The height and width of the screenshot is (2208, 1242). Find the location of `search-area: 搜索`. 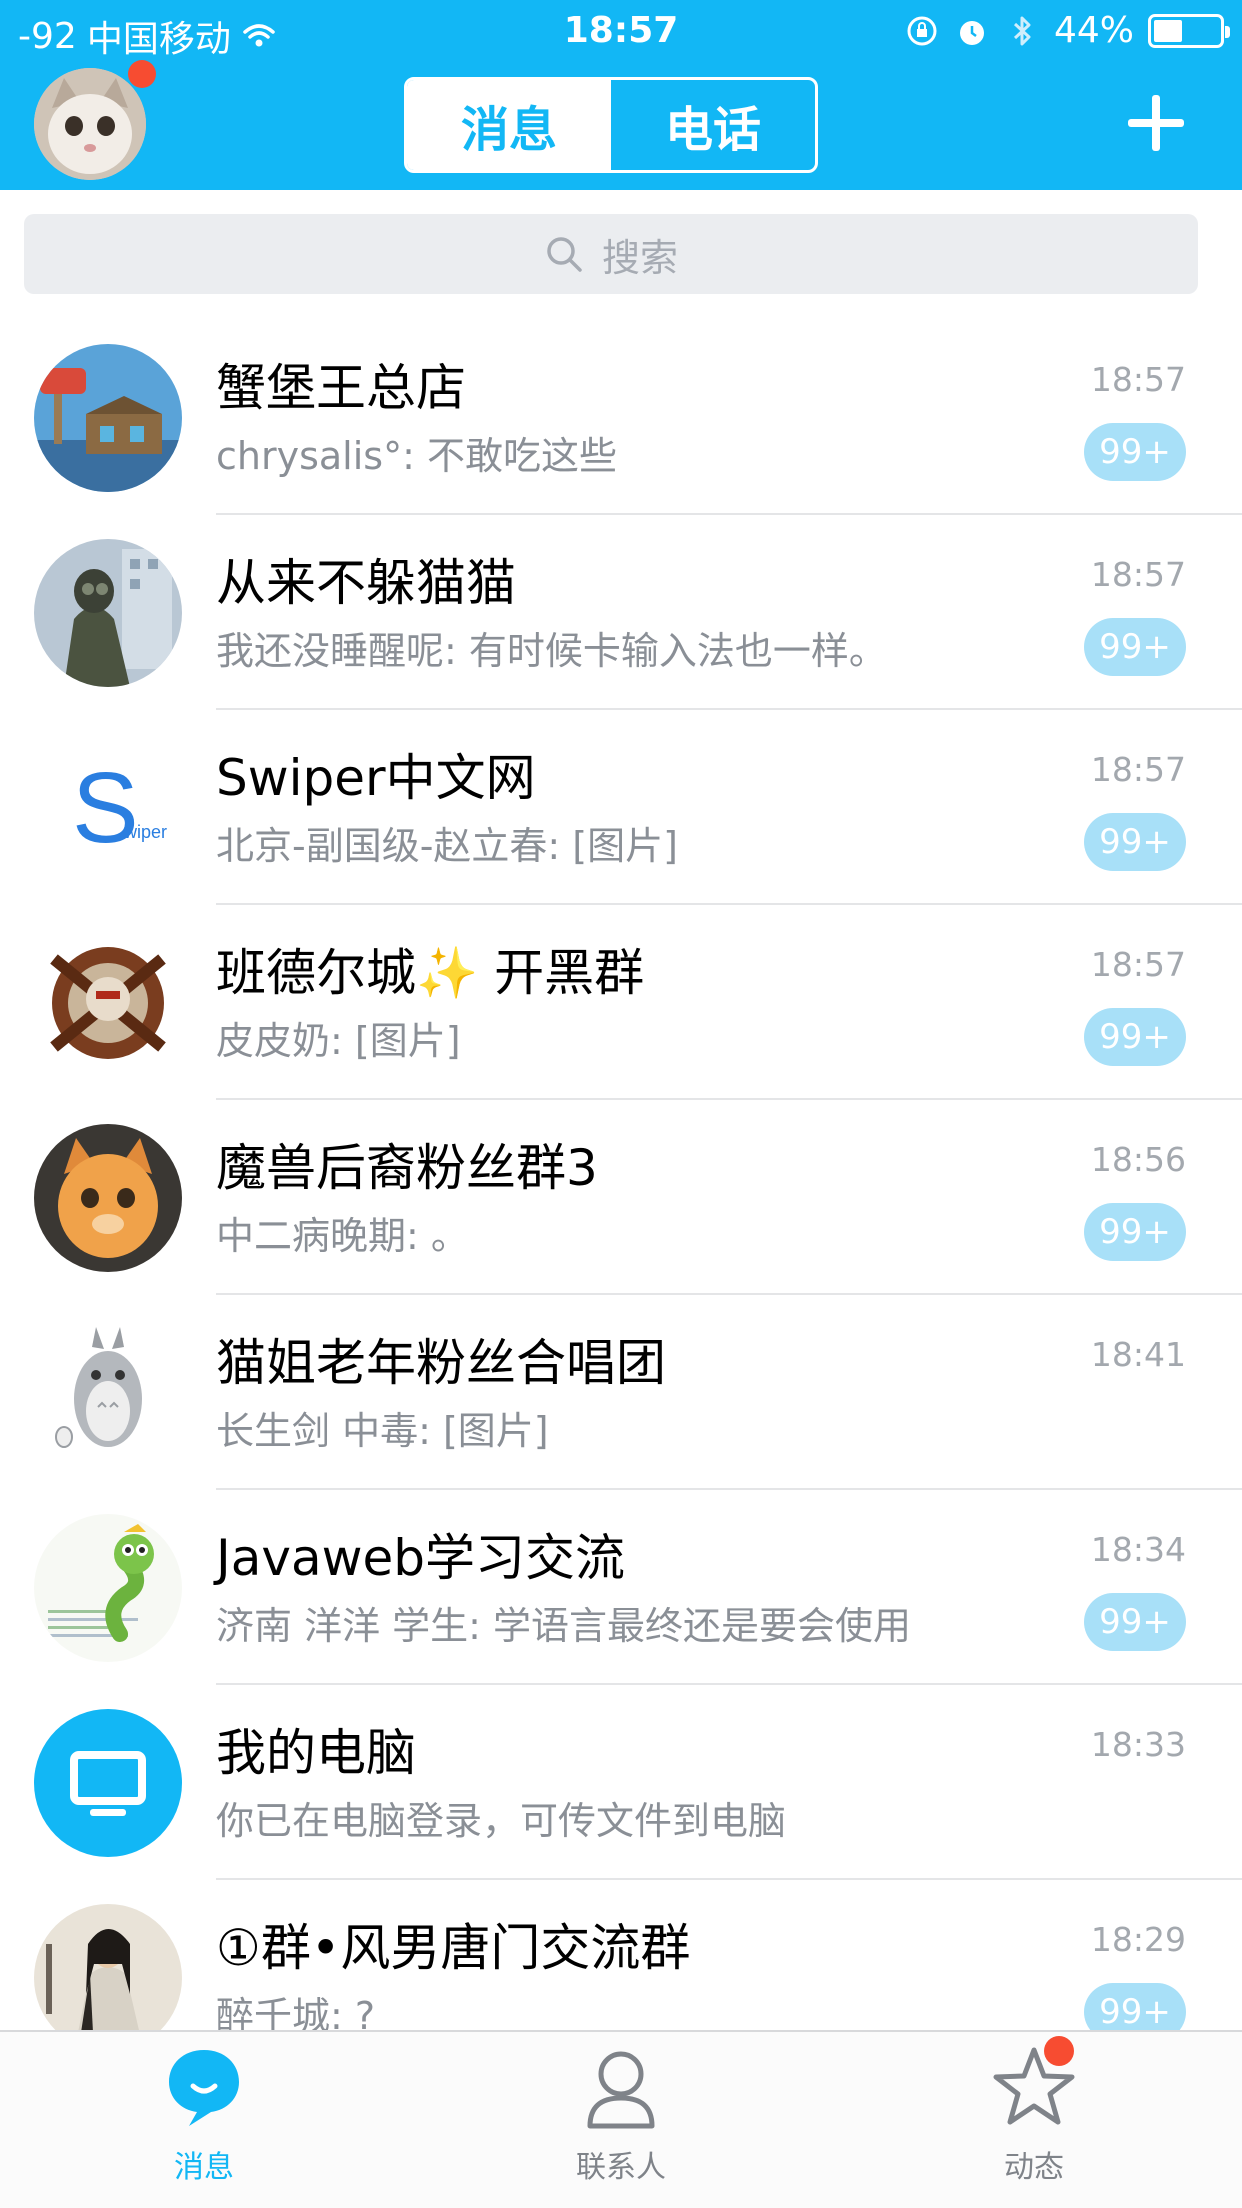

search-area: 搜索 is located at coordinates (621, 252).